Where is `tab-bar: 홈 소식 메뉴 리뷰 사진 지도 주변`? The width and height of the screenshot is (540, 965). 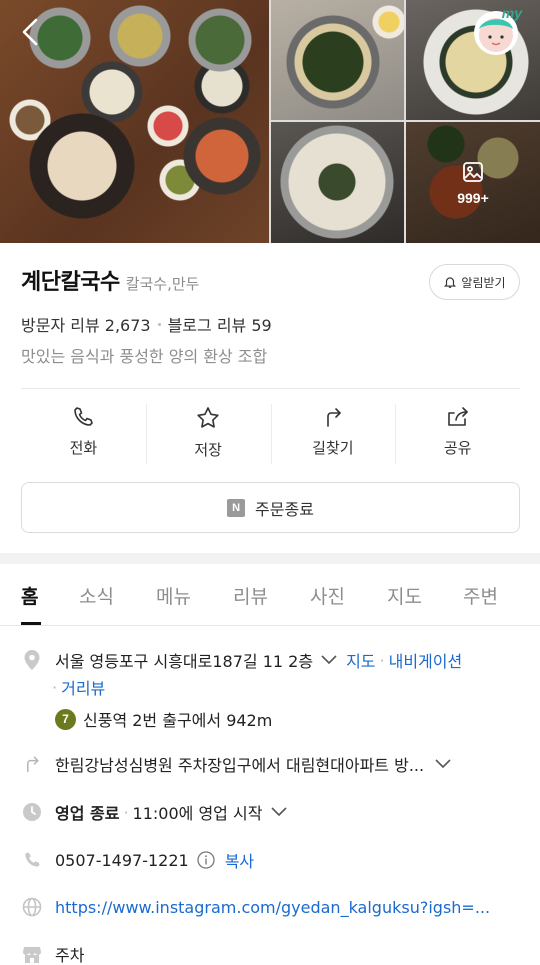 tab-bar: 홈 소식 메뉴 리뷰 사진 지도 주변 is located at coordinates (270, 595).